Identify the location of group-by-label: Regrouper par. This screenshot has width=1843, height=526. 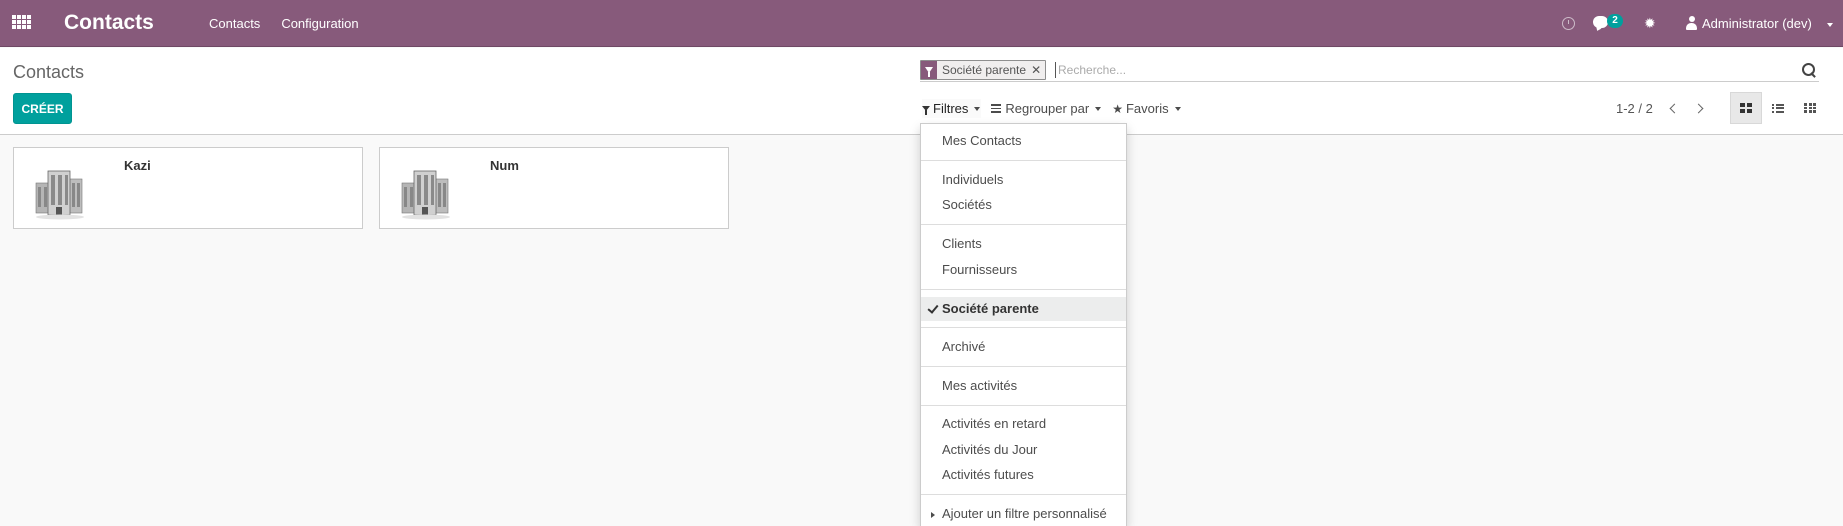
(1047, 108).